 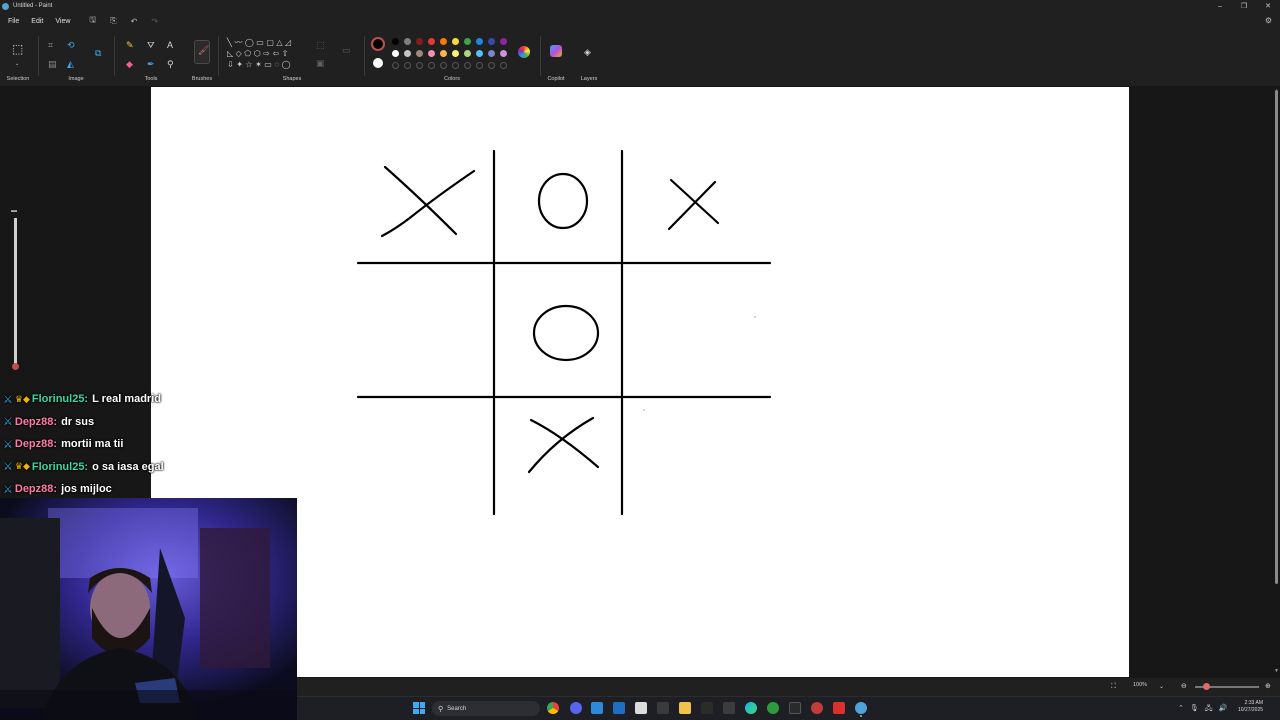 I want to click on discord-icon, so click(x=576, y=708).